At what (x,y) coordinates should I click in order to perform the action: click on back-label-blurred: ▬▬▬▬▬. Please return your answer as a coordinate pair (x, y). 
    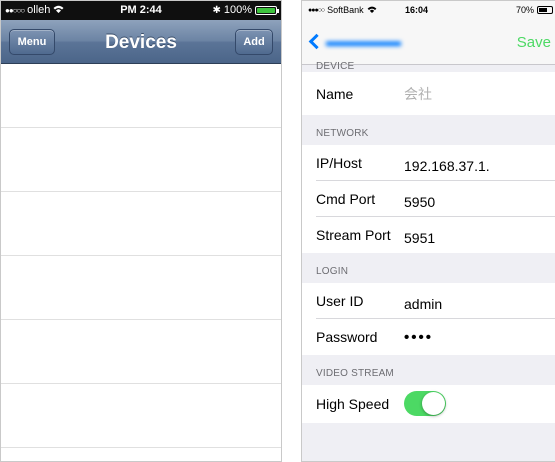
    Looking at the image, I should click on (363, 41).